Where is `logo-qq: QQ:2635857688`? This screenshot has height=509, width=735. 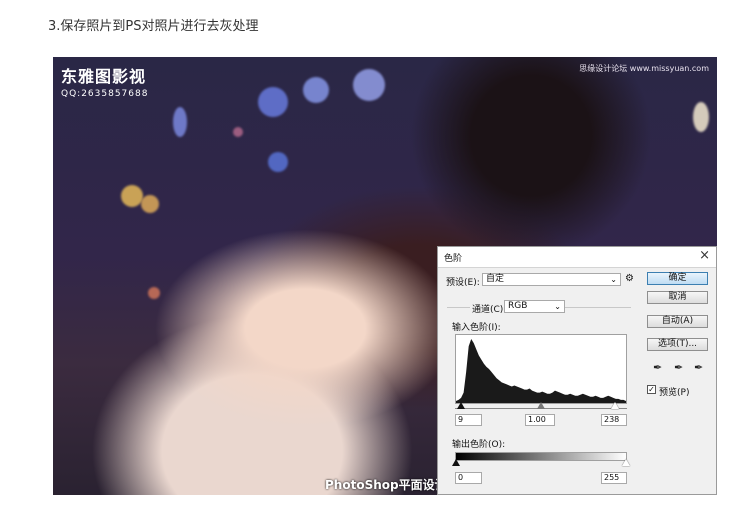
logo-qq: QQ:2635857688 is located at coordinates (105, 94).